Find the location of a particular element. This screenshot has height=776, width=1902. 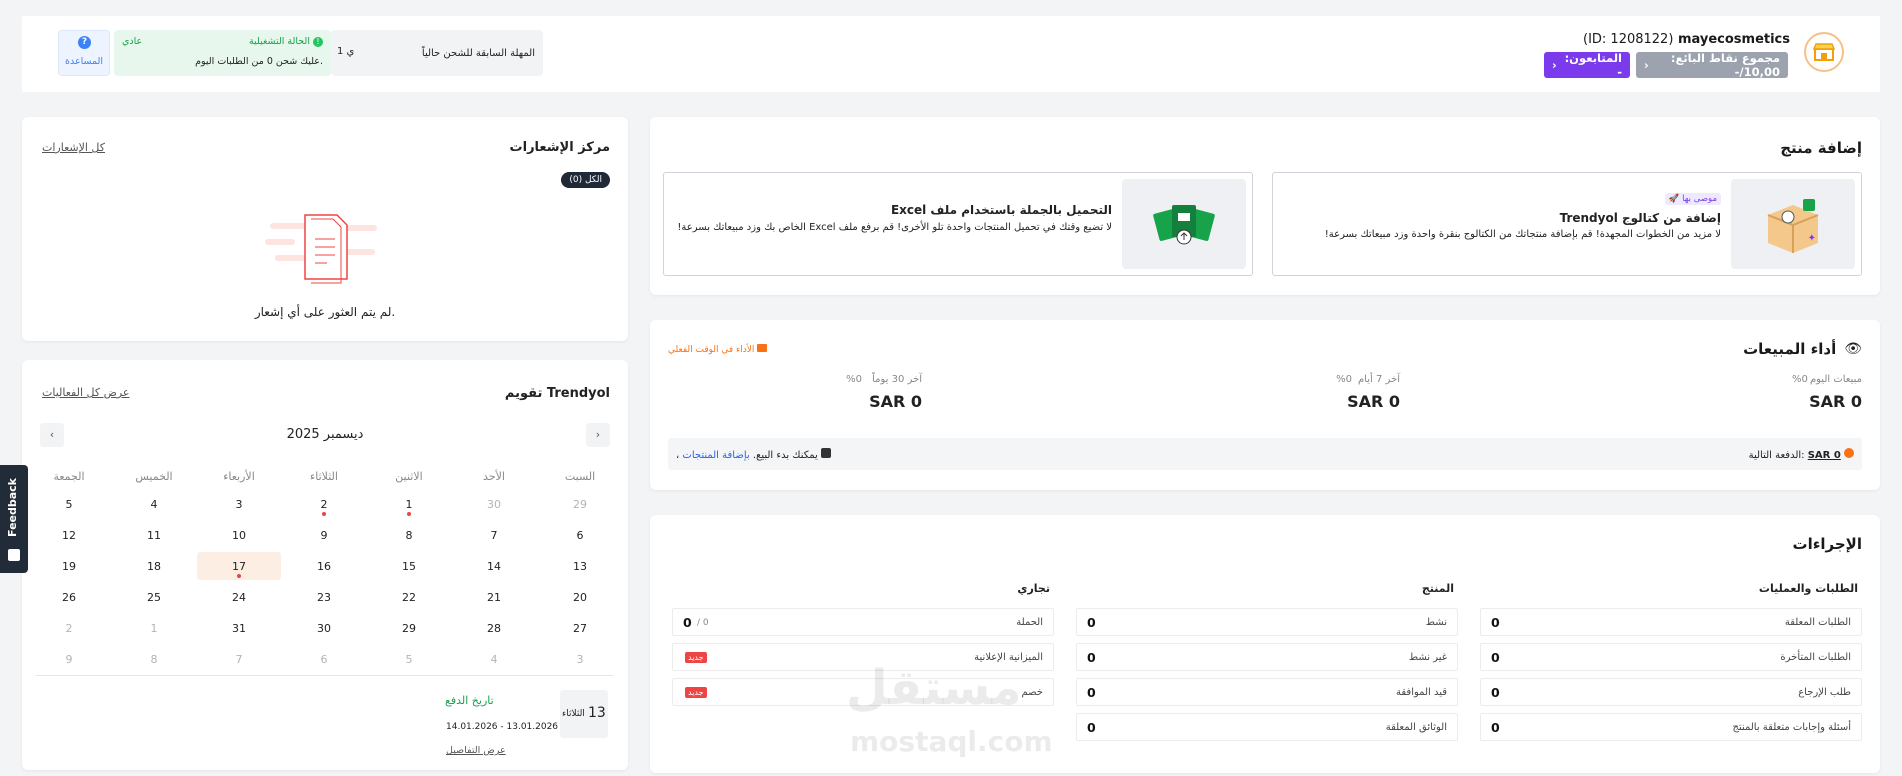

calendar-day: 27 is located at coordinates (580, 628).